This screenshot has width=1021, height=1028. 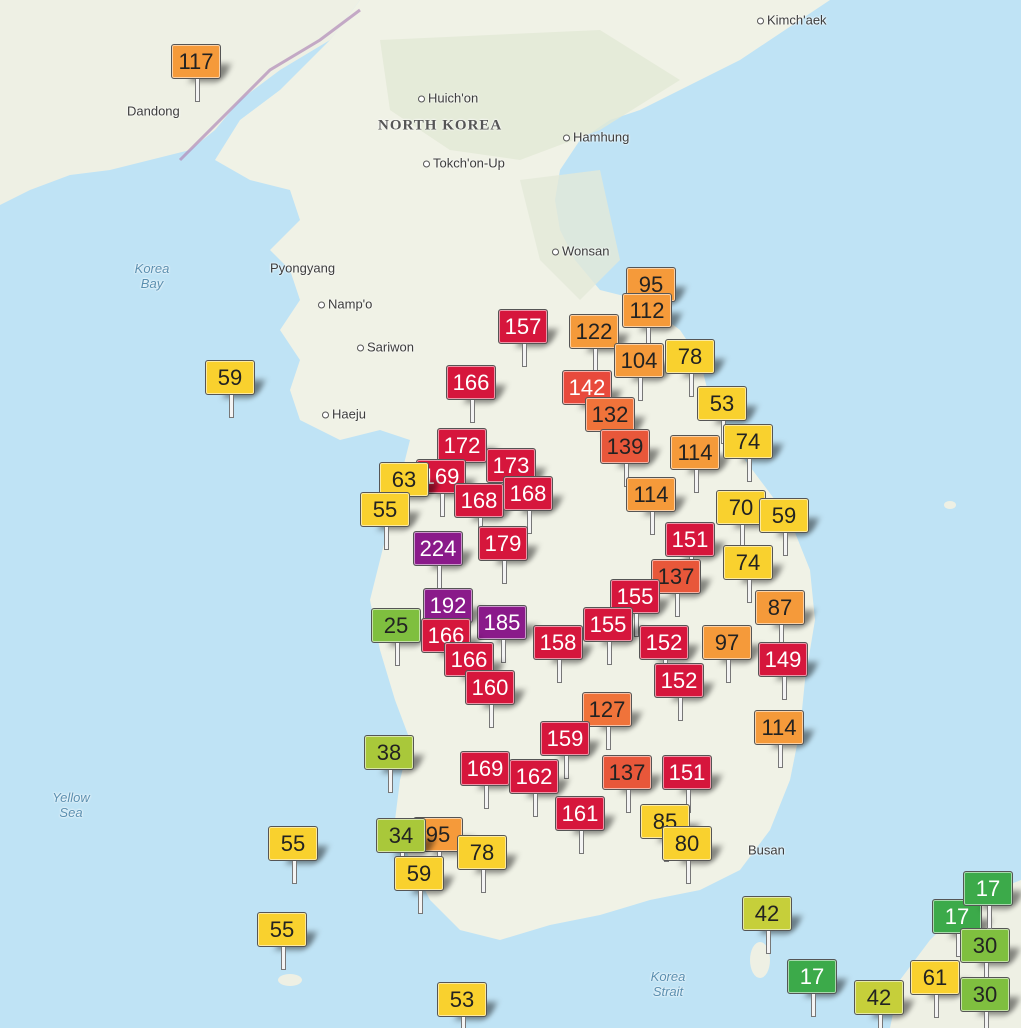 I want to click on aqi-value-label: 168, so click(x=528, y=493).